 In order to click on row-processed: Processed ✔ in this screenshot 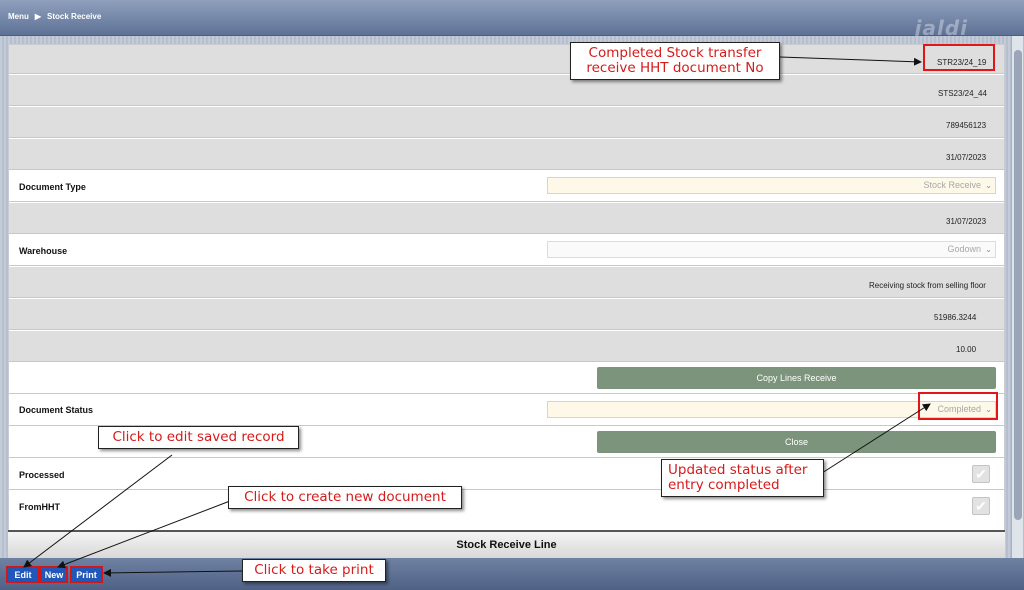, I will do `click(506, 474)`.